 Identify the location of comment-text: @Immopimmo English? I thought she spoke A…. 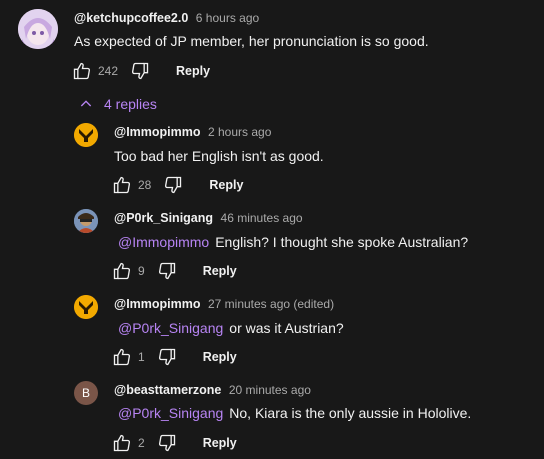
(293, 242).